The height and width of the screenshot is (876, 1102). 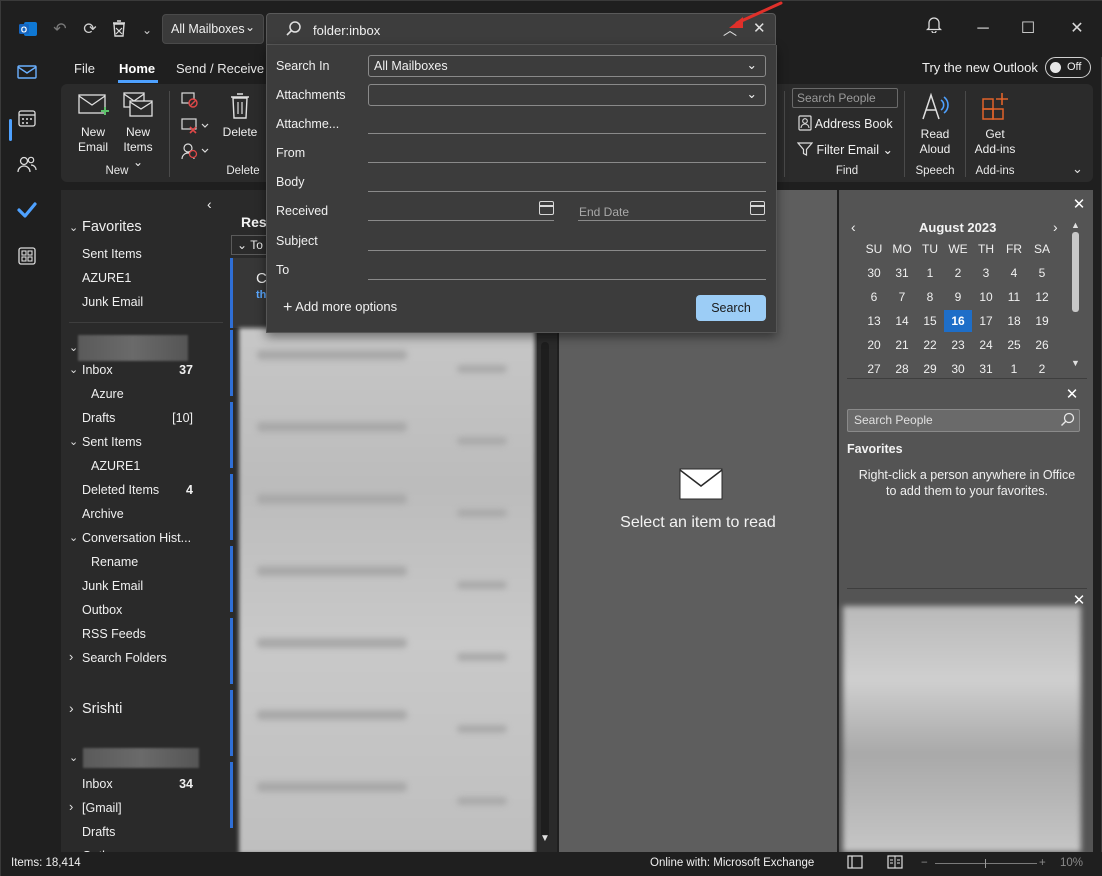 I want to click on mailbox-scope-select: All Mailboxes ⌄, so click(x=213, y=29).